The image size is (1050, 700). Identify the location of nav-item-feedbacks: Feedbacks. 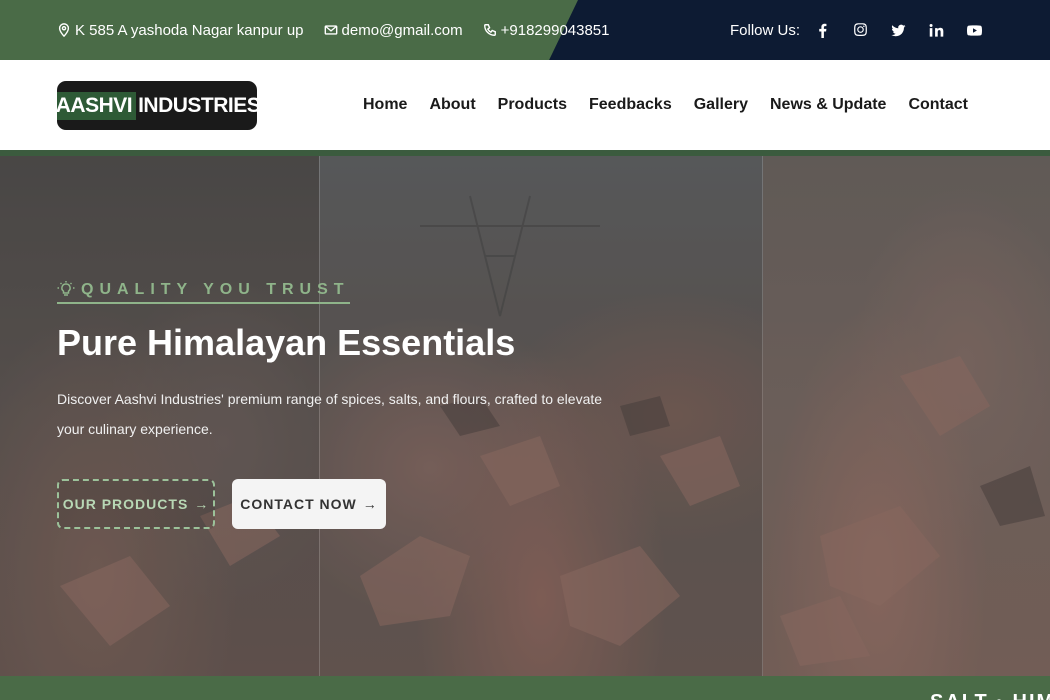
(630, 105).